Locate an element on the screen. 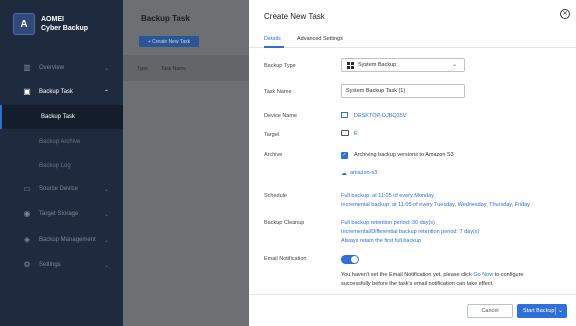 This screenshot has width=576, height=326. go-now-link: Go Now is located at coordinates (483, 275).